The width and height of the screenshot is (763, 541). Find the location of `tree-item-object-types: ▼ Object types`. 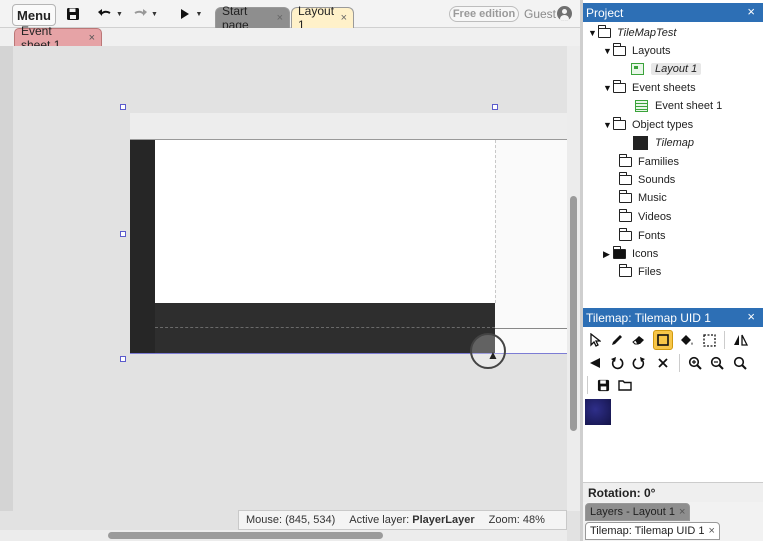

tree-item-object-types: ▼ Object types is located at coordinates (648, 125).